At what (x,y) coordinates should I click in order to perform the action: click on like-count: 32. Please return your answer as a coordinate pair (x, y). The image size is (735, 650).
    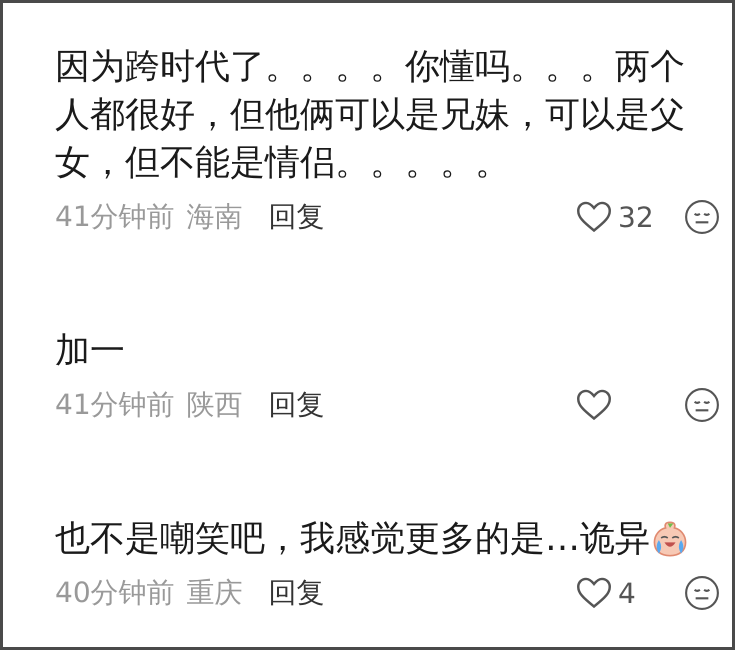
    Looking at the image, I should click on (636, 217).